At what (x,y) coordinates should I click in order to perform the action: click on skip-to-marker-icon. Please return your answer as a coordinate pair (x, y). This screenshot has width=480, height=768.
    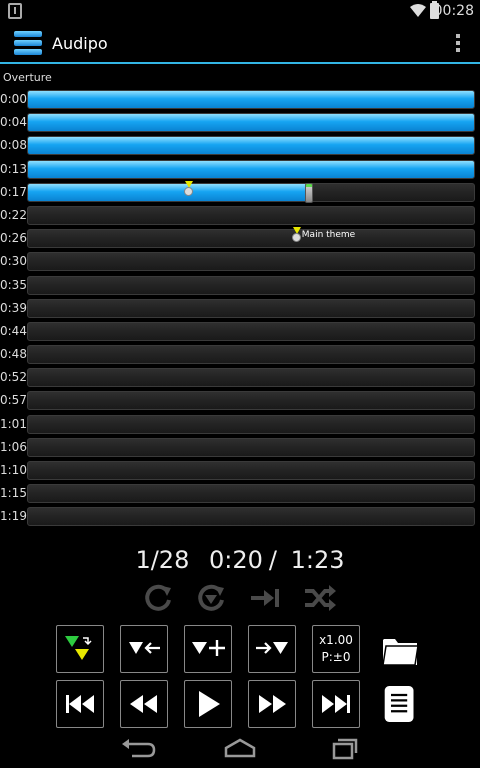
    Looking at the image, I should click on (266, 598).